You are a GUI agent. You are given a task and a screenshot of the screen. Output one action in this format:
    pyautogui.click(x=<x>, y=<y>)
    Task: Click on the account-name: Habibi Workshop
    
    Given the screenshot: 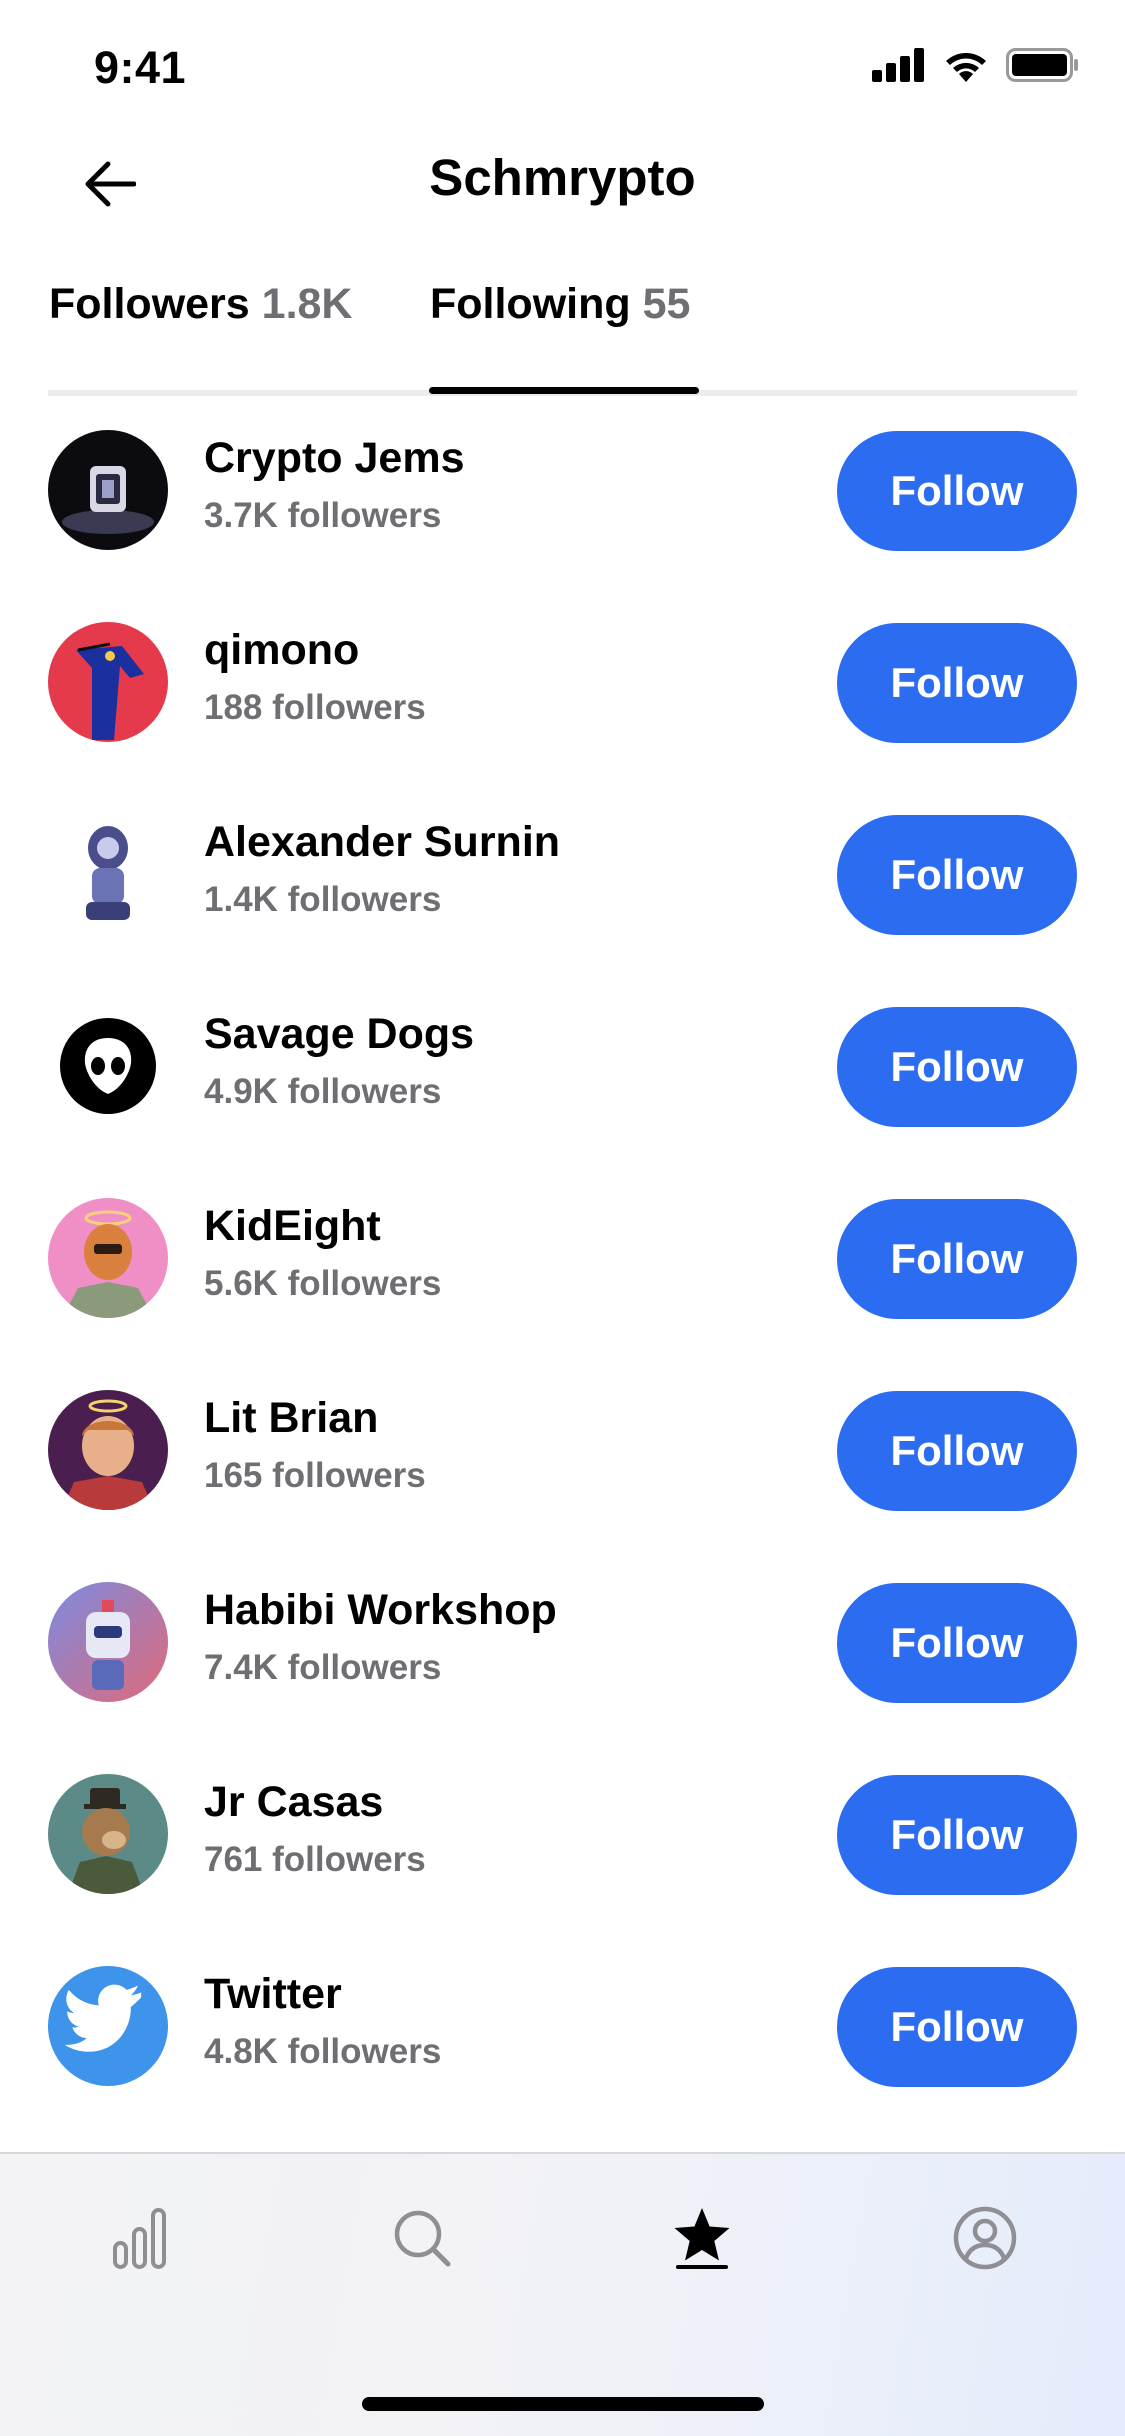 What is the action you would take?
    pyautogui.click(x=380, y=1610)
    